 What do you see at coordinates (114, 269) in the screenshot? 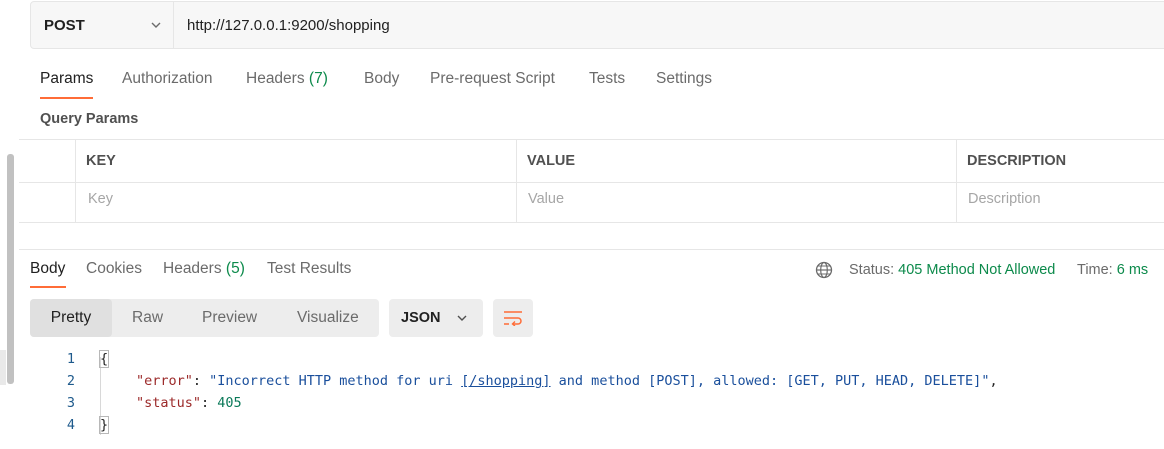
I see `tab-cookies: Cookies` at bounding box center [114, 269].